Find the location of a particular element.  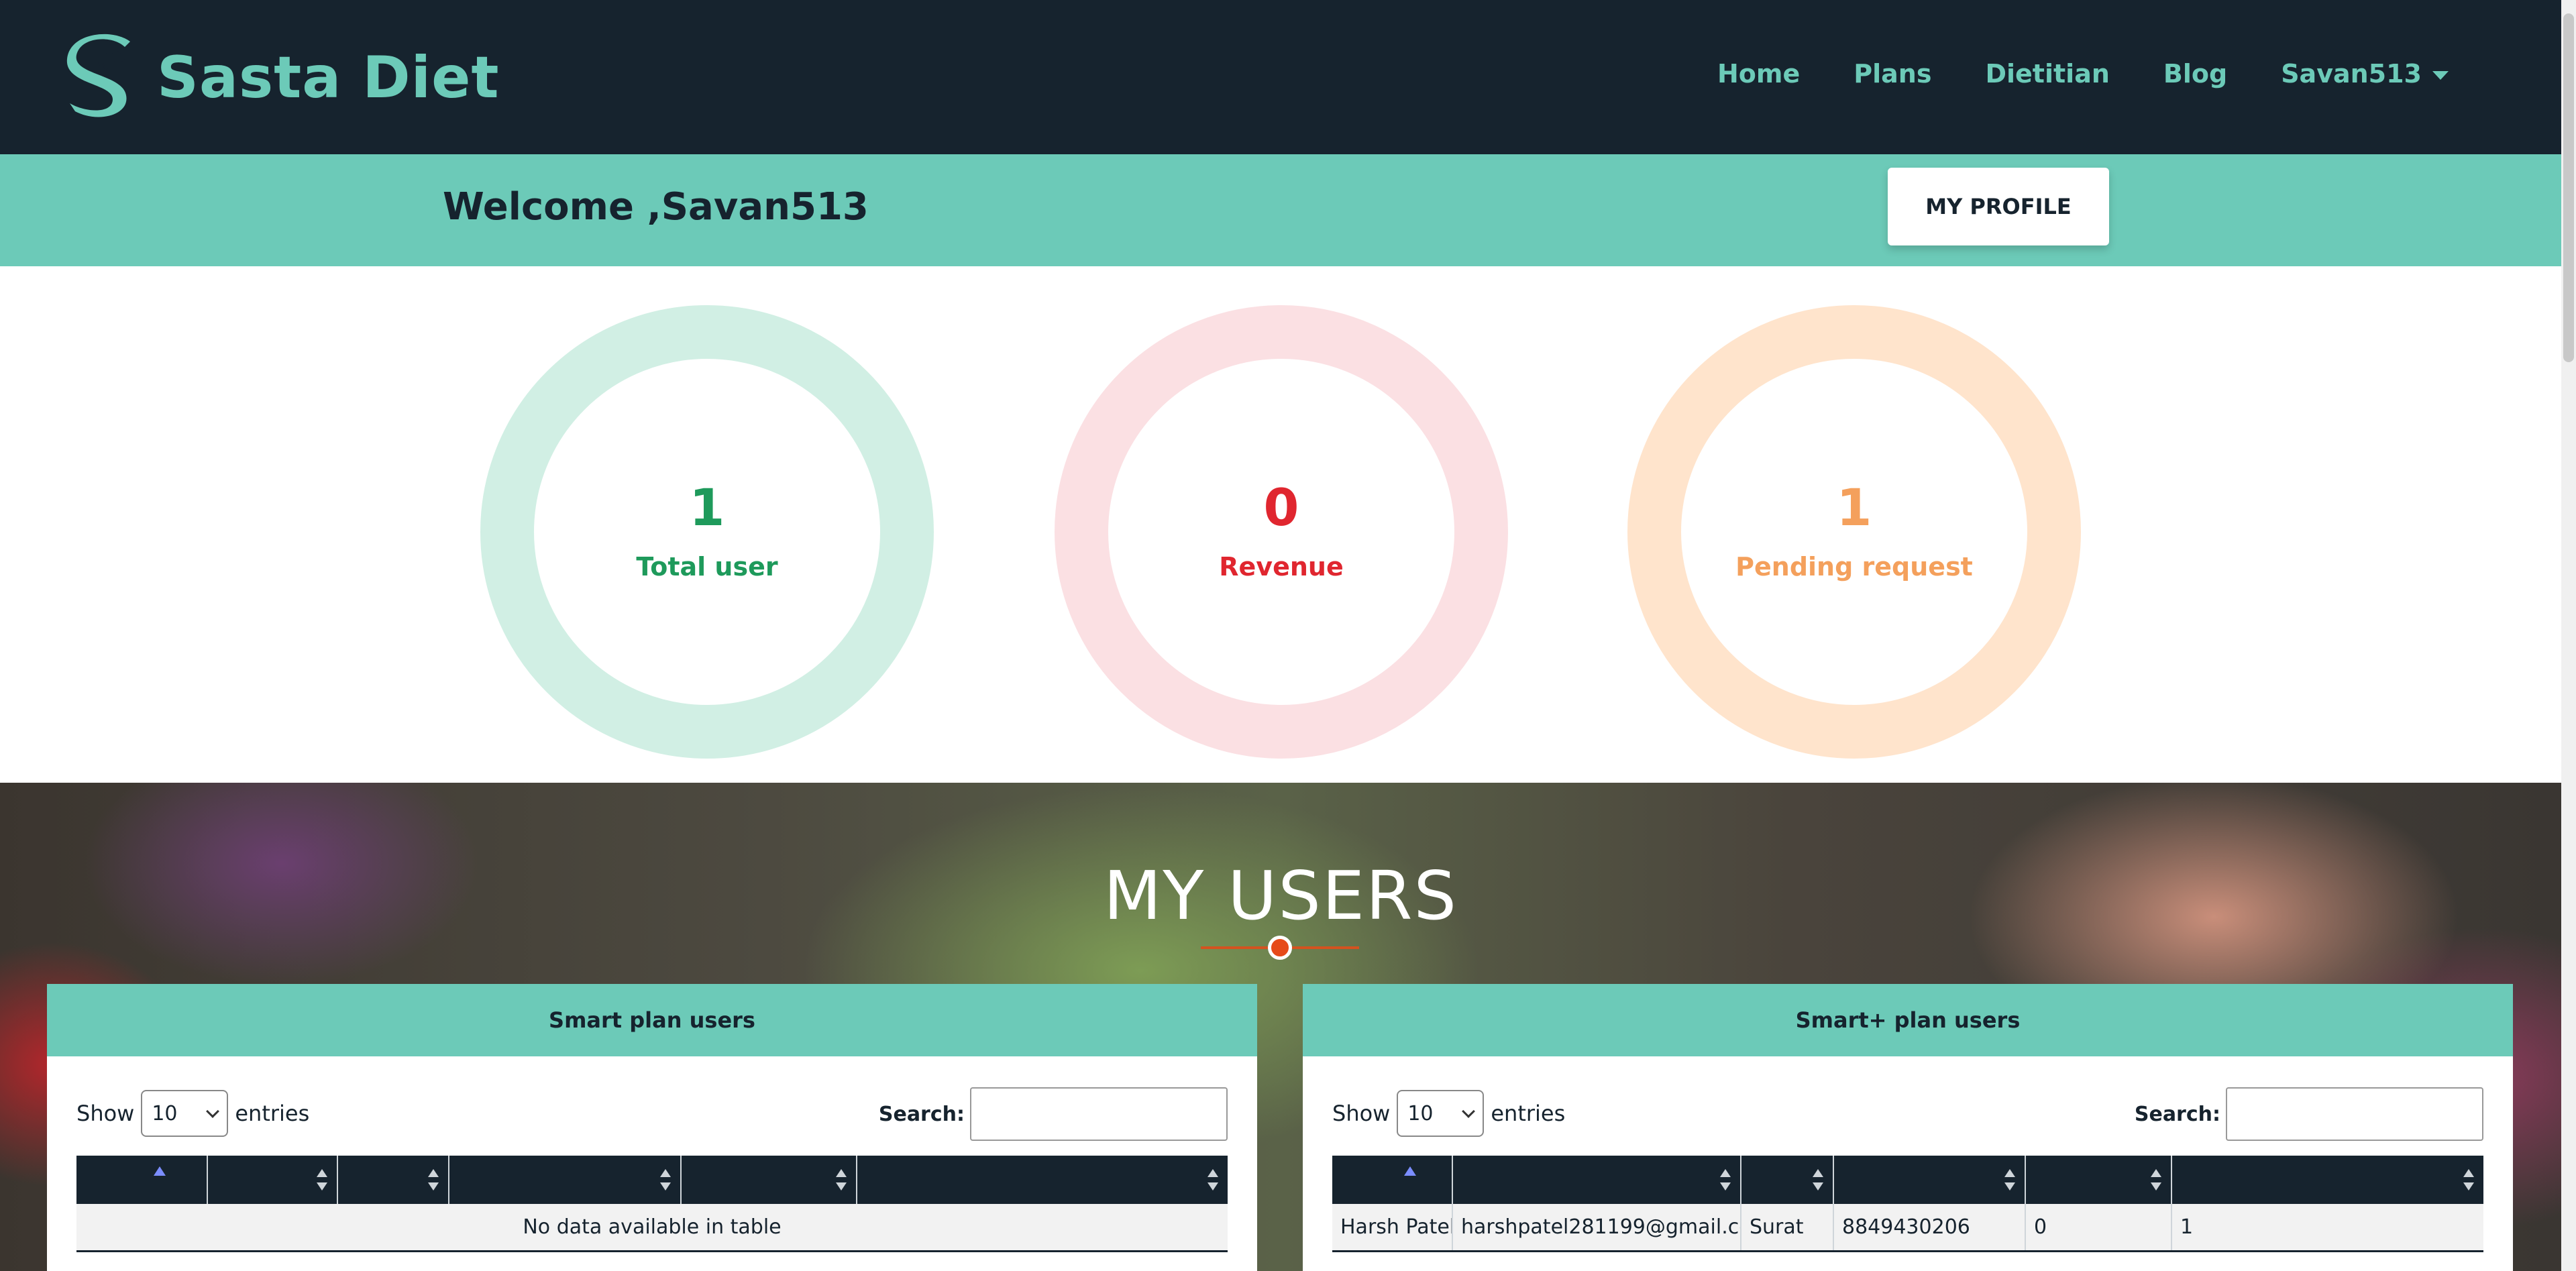

stat-label: Pending request is located at coordinates (1854, 567).